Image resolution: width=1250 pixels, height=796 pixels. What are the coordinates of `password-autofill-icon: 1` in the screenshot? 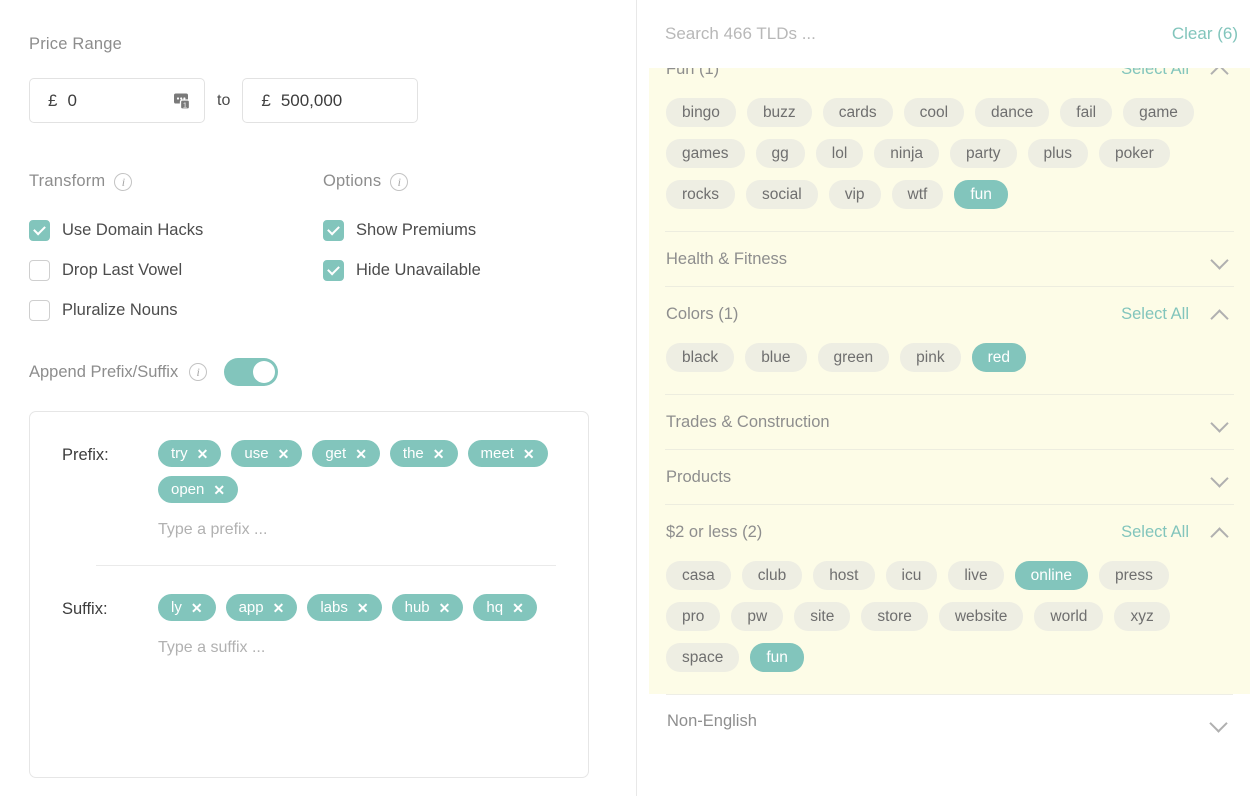 It's located at (183, 101).